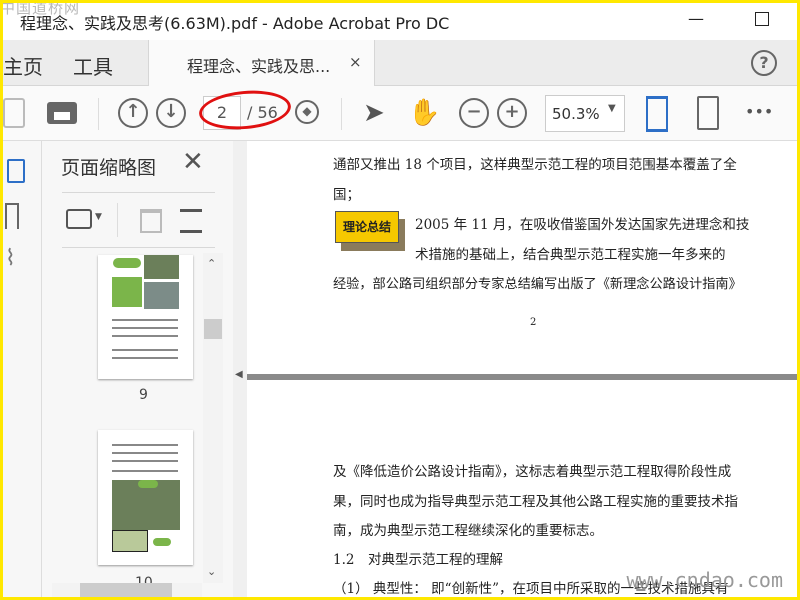  I want to click on section-heading: 1.2 对典型示范工程的理解, so click(418, 560).